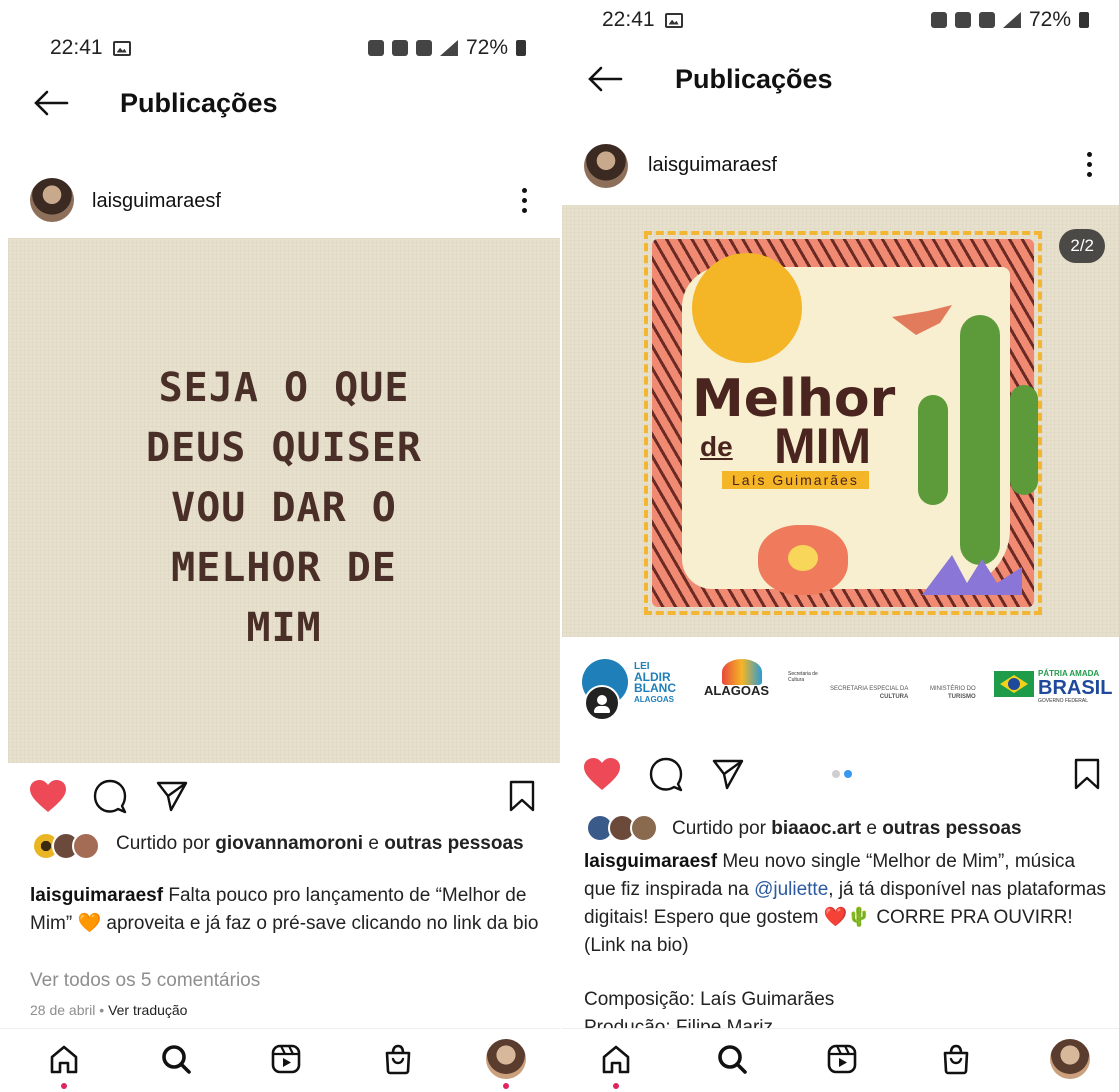 This screenshot has height=1092, width=1119. What do you see at coordinates (284, 388) in the screenshot?
I see `quote-line: SEJA O QUE` at bounding box center [284, 388].